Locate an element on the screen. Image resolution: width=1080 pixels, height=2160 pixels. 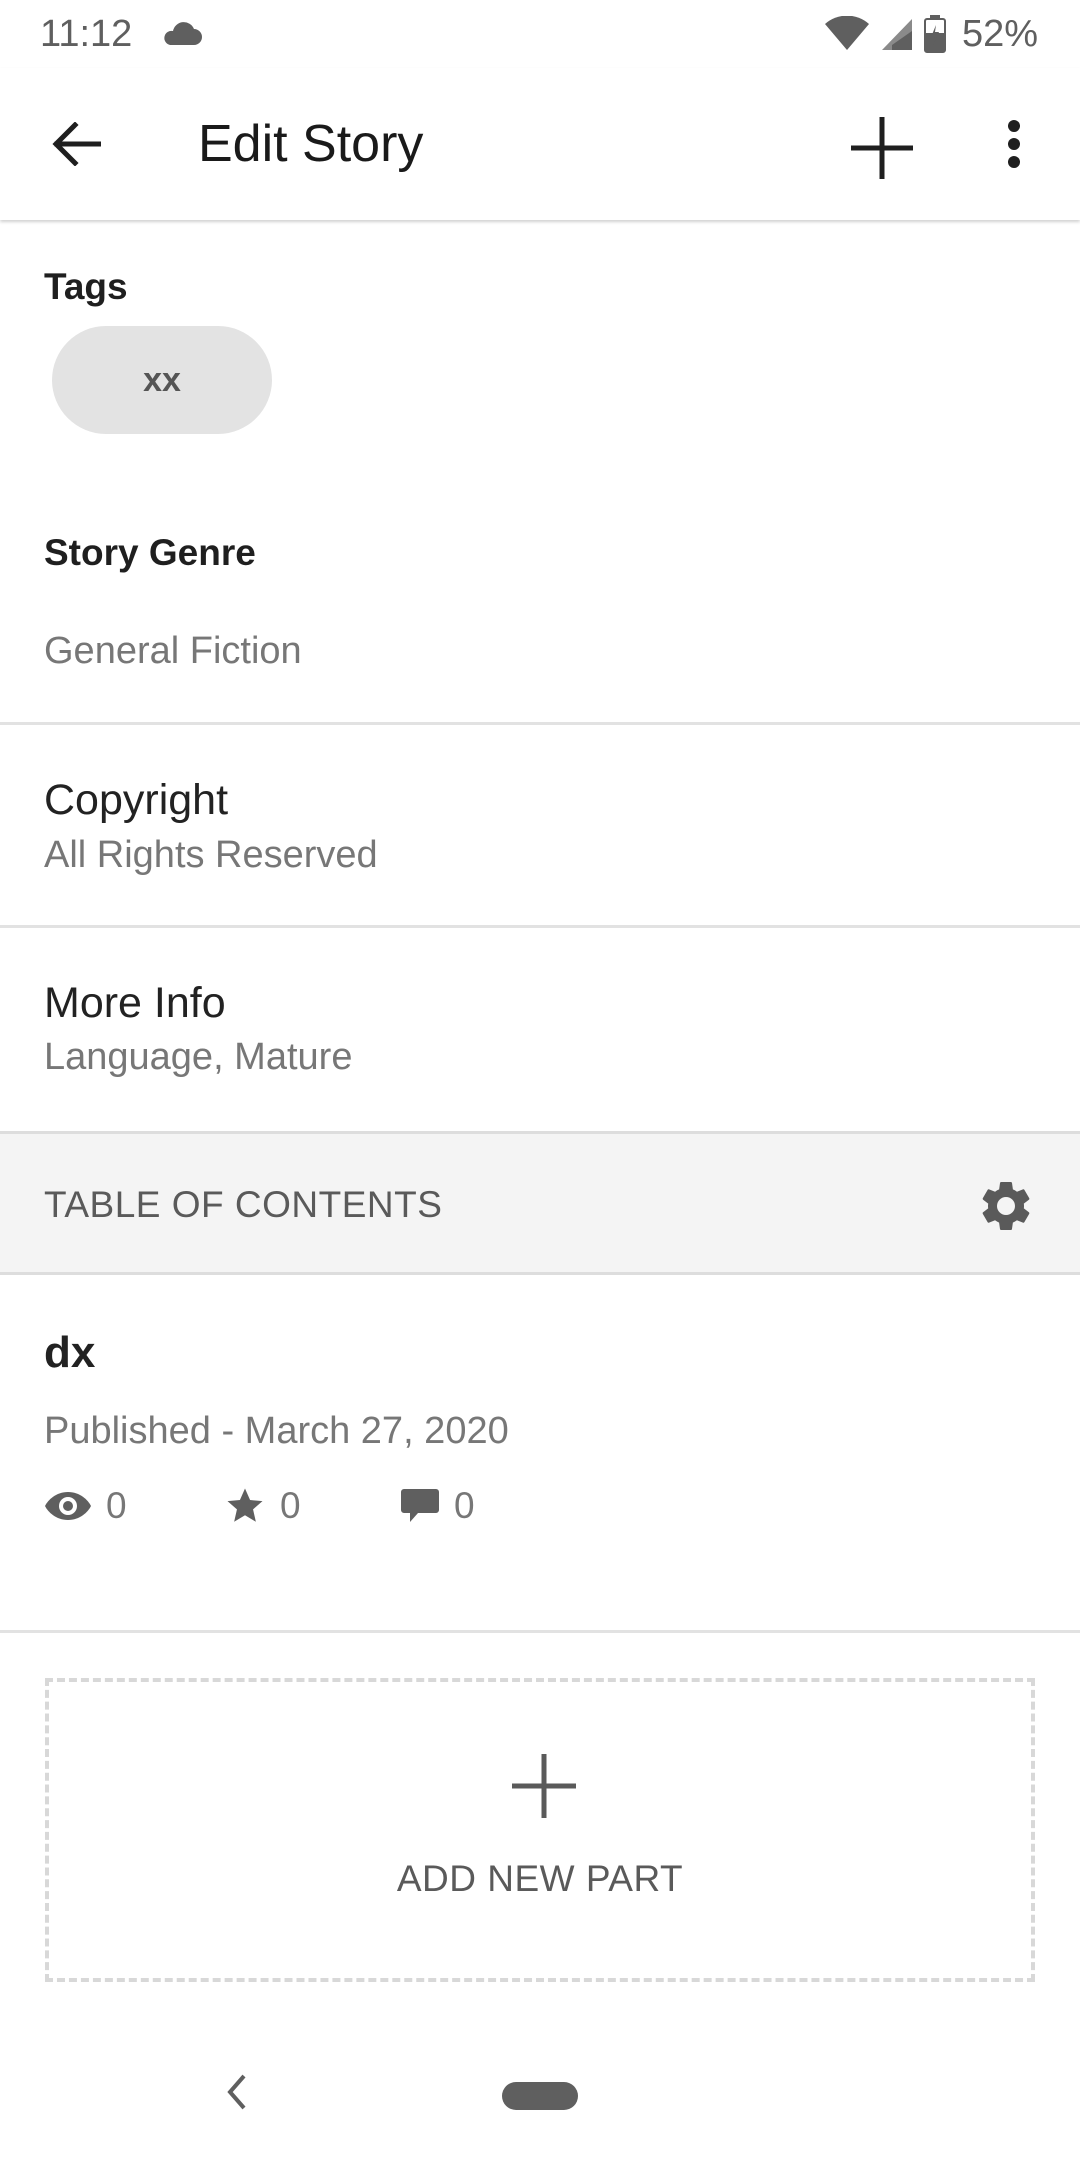
battery-icon is located at coordinates (934, 34).